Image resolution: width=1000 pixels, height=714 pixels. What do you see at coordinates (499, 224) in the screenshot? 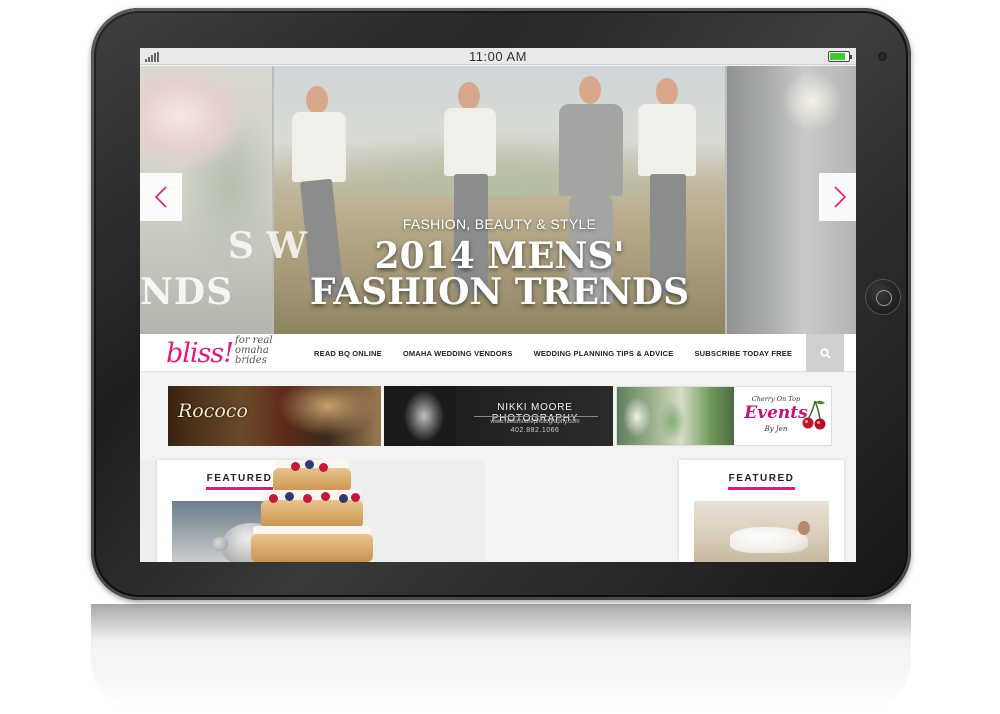
I see `hero-kicker: FASHION, BEAUTY & STYLE` at bounding box center [499, 224].